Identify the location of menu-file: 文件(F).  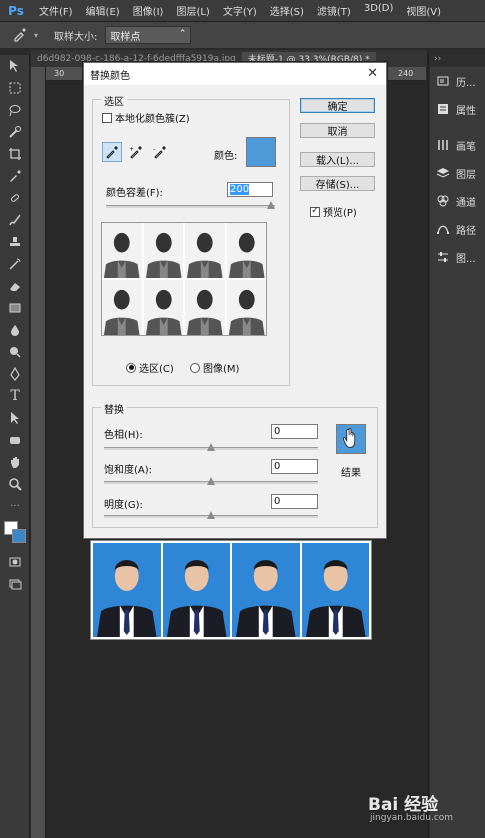
(56, 10).